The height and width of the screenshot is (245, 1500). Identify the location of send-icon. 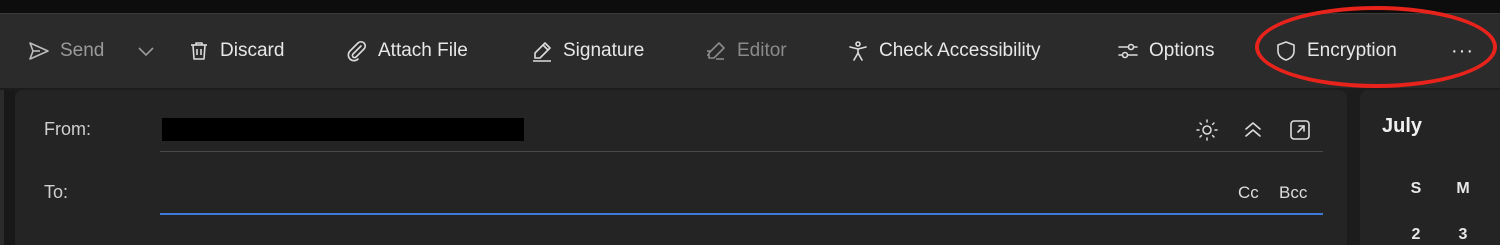
(39, 51).